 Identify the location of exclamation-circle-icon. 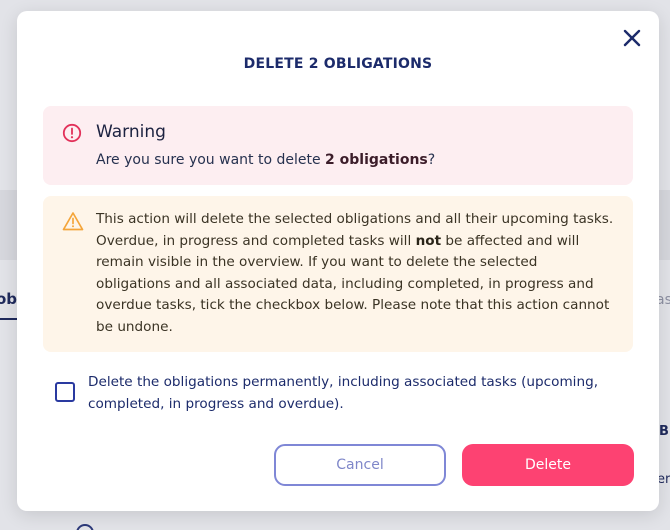
(72, 133).